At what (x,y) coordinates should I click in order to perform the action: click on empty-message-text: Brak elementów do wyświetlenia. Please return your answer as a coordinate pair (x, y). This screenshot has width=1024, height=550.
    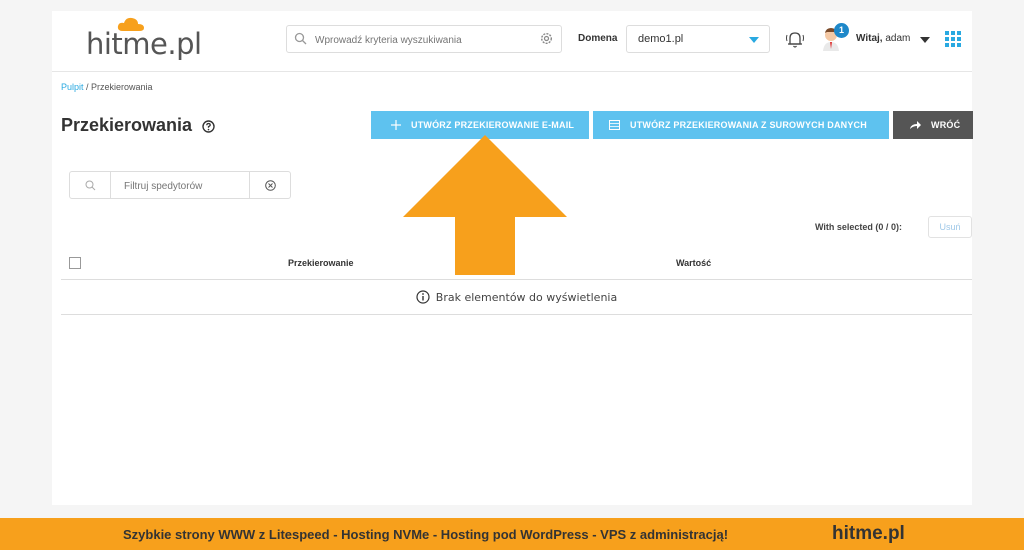
    Looking at the image, I should click on (526, 297).